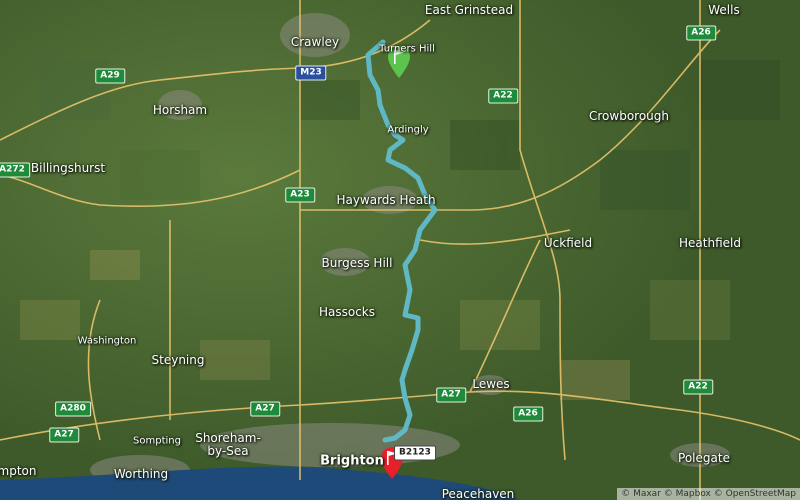 This screenshot has width=800, height=500. I want to click on place-sompting: Sompting, so click(157, 441).